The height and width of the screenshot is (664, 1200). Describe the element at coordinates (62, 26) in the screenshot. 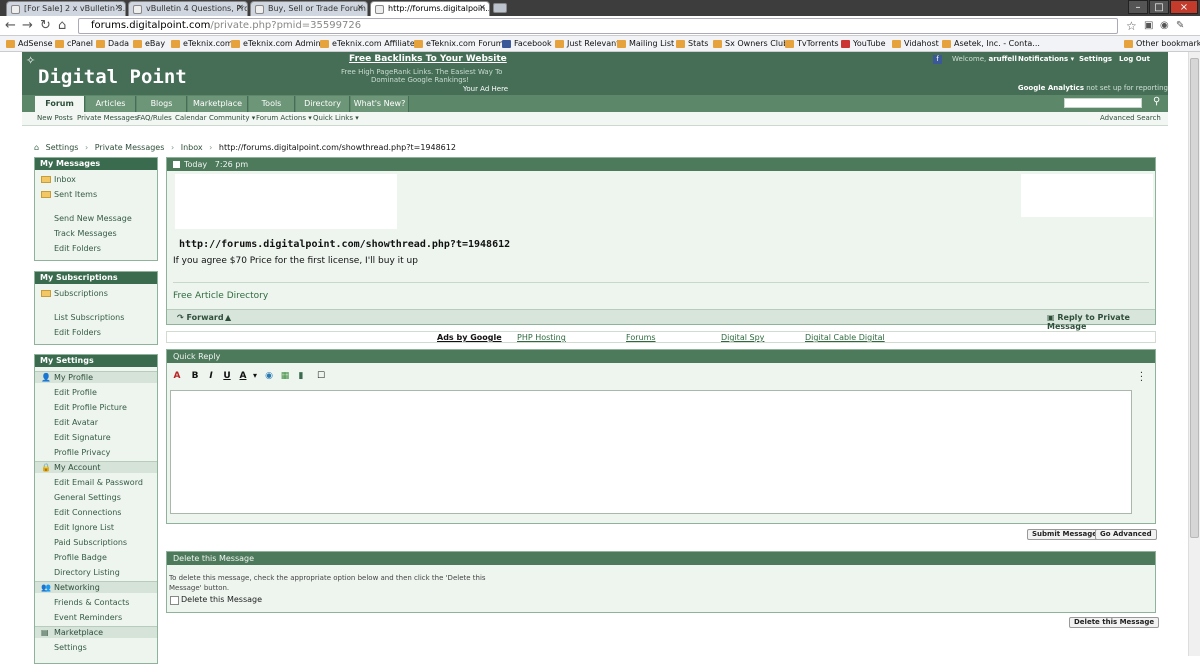

I see `home-icon: ⌂` at that location.